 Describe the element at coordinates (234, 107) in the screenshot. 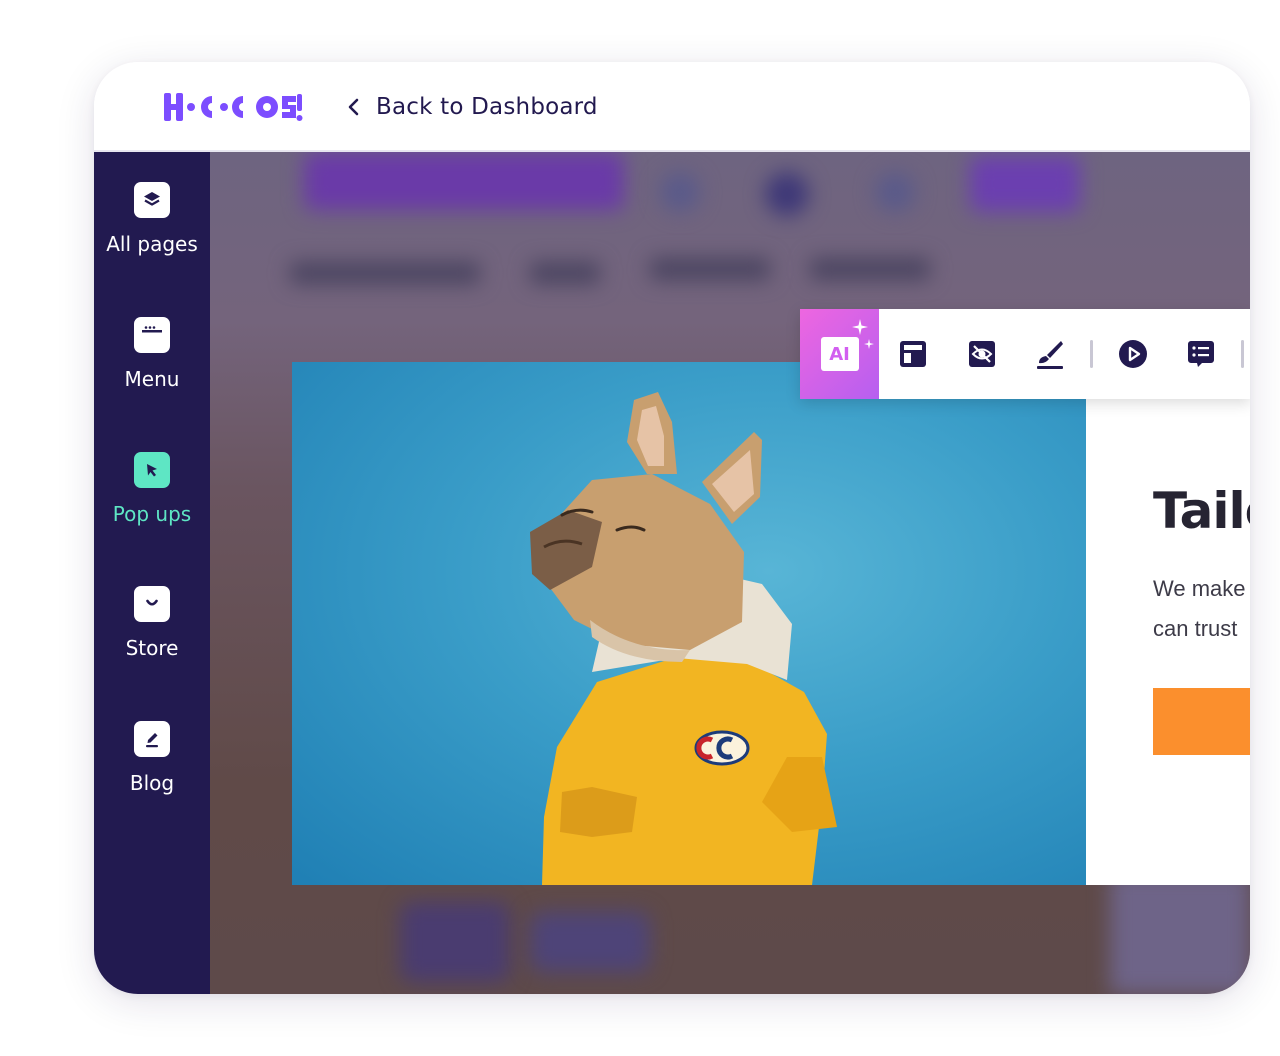

I see `hocoos-logo` at that location.